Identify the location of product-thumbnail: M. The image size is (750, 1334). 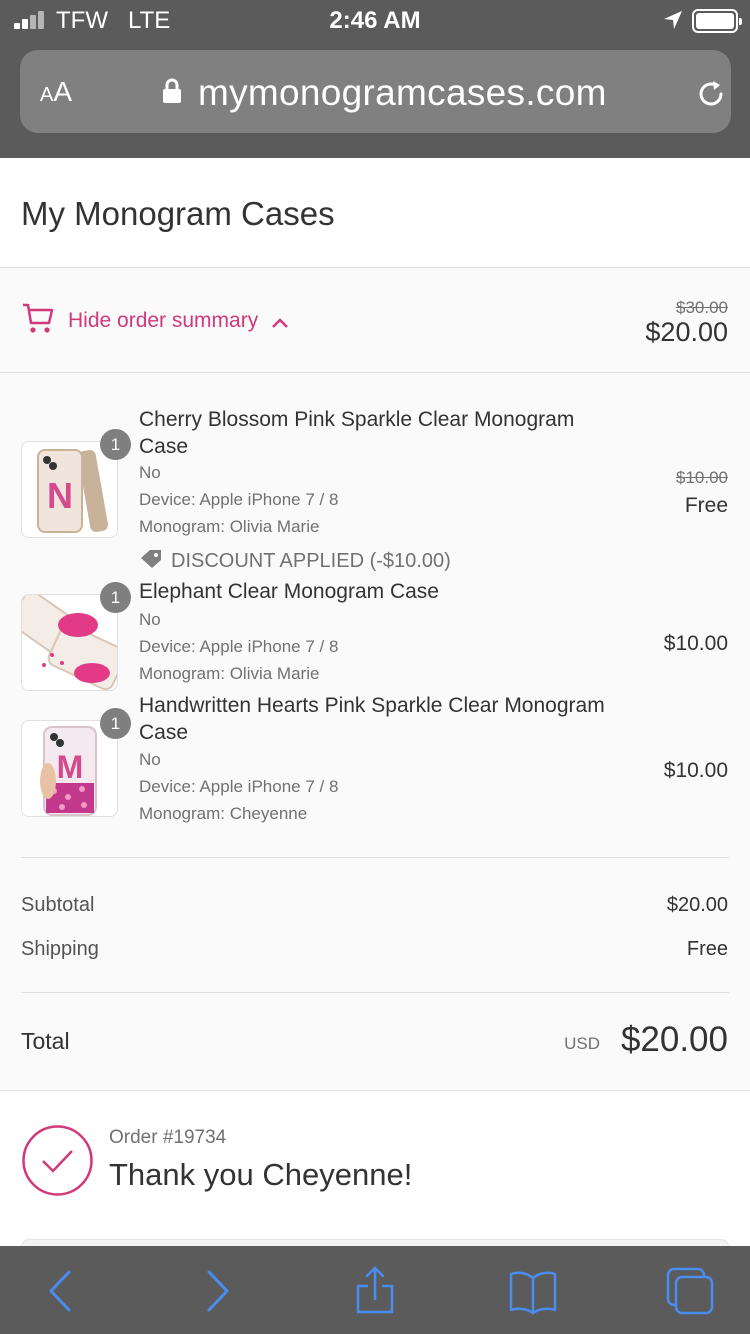
(69, 768).